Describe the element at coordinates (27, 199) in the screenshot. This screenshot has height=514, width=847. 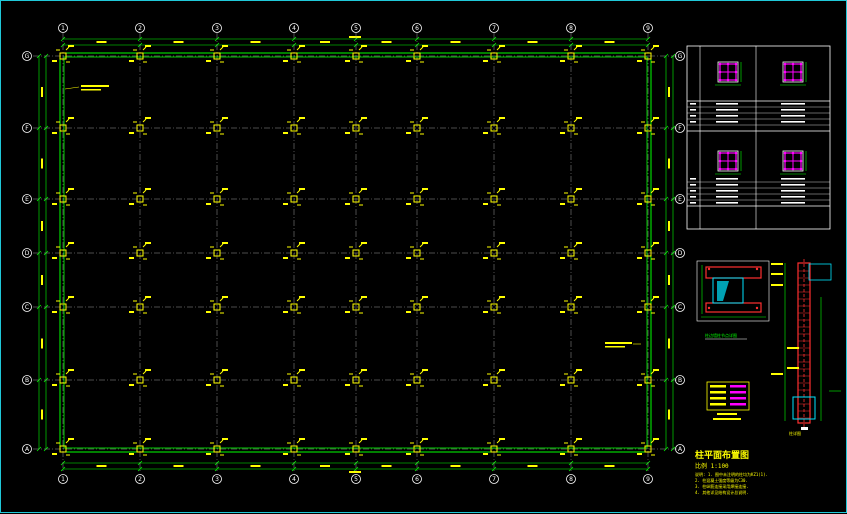
I see `axis-bubble-label: E` at that location.